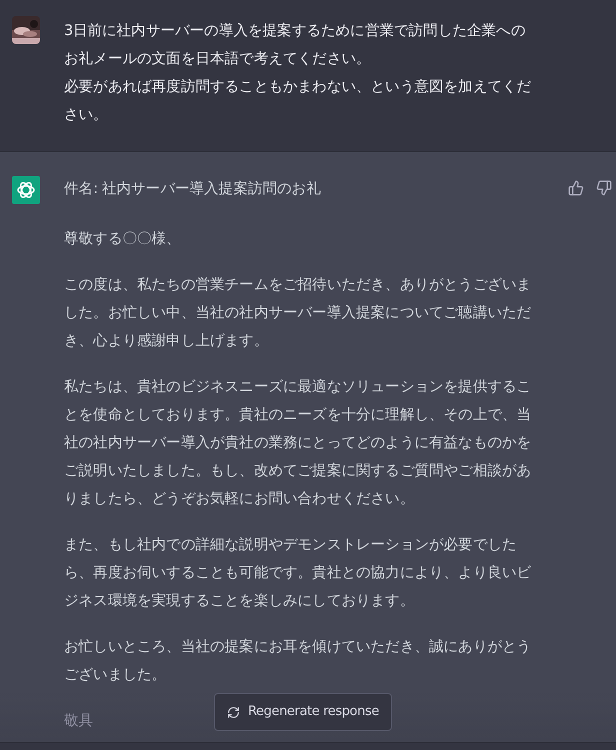  I want to click on response-paragraph: 私たちは、貴社のビジネスニーズに最適なソリューションを提供することを使命としております。貴社のニーズを十分に理解し、その上で、当社の社内サーバー導入が貴社の業務にとってどのように有益なものかをご説明いたしました。もし、改めてご提案に関するご質問やご相談がありましたら、どうぞお気軽にお問い合わせください。, so click(298, 443).